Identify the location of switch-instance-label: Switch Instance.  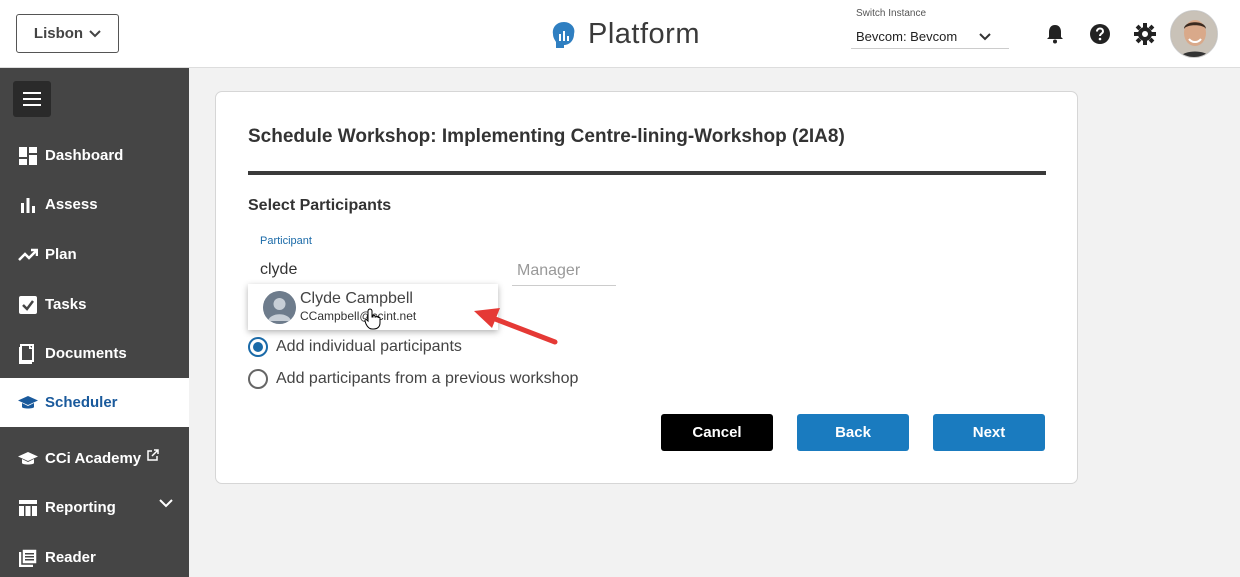
(891, 13).